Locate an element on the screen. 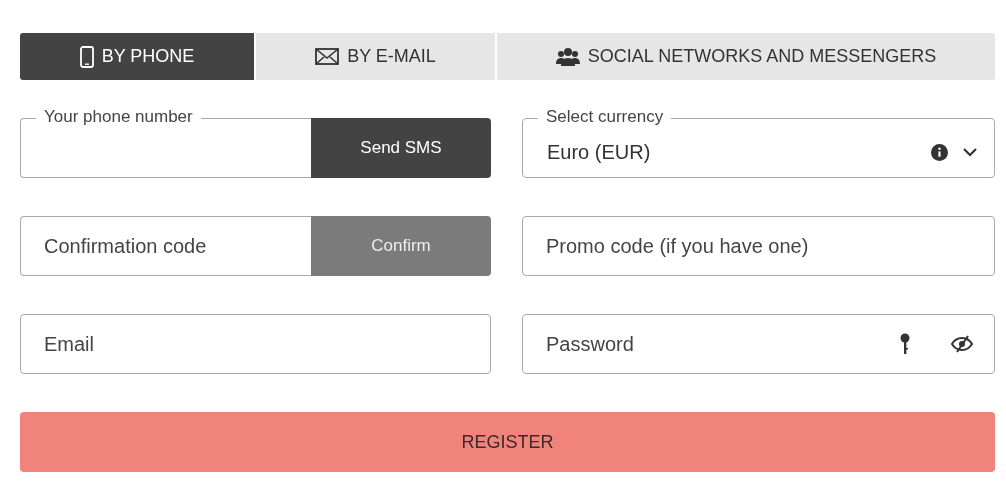  field-label: Your phone number is located at coordinates (118, 117).